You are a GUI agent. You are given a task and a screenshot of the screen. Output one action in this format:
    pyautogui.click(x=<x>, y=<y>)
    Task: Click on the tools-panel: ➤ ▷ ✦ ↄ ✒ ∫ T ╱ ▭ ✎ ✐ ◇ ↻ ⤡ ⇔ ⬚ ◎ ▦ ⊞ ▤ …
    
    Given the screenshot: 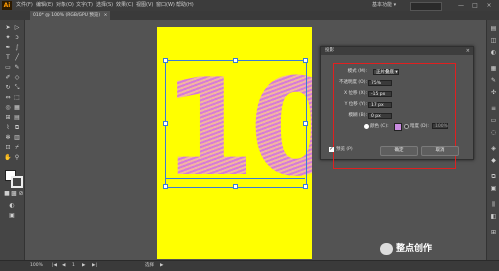 What is the action you would take?
    pyautogui.click(x=12, y=140)
    